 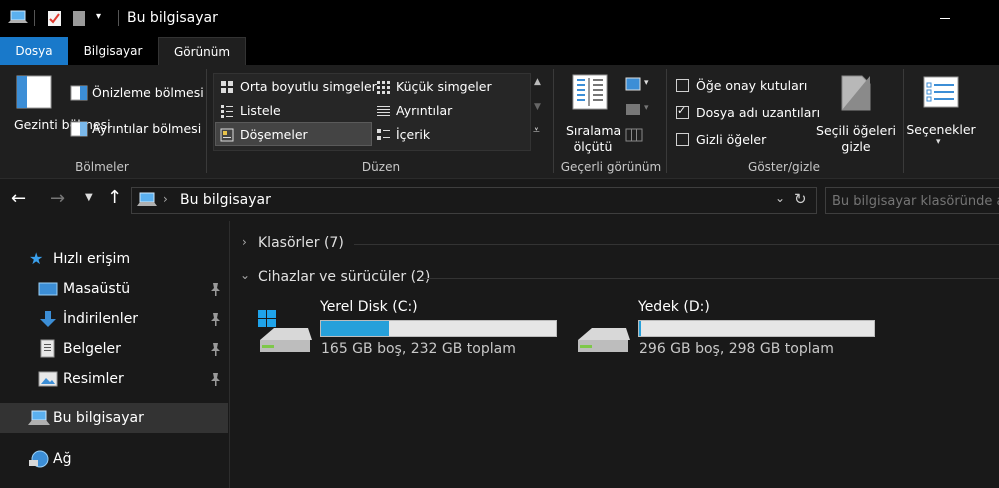 What do you see at coordinates (536, 130) in the screenshot?
I see `layout-expand-icon: ⩡` at bounding box center [536, 130].